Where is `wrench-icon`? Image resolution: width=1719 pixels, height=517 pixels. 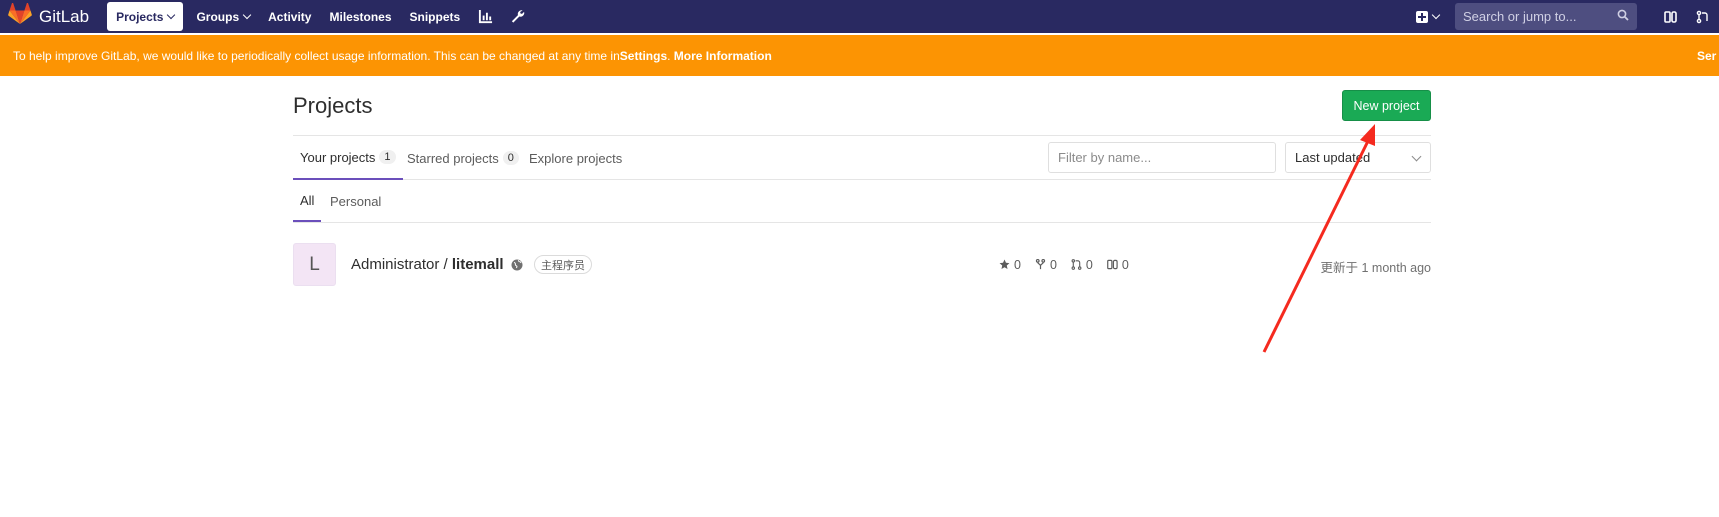 wrench-icon is located at coordinates (517, 16).